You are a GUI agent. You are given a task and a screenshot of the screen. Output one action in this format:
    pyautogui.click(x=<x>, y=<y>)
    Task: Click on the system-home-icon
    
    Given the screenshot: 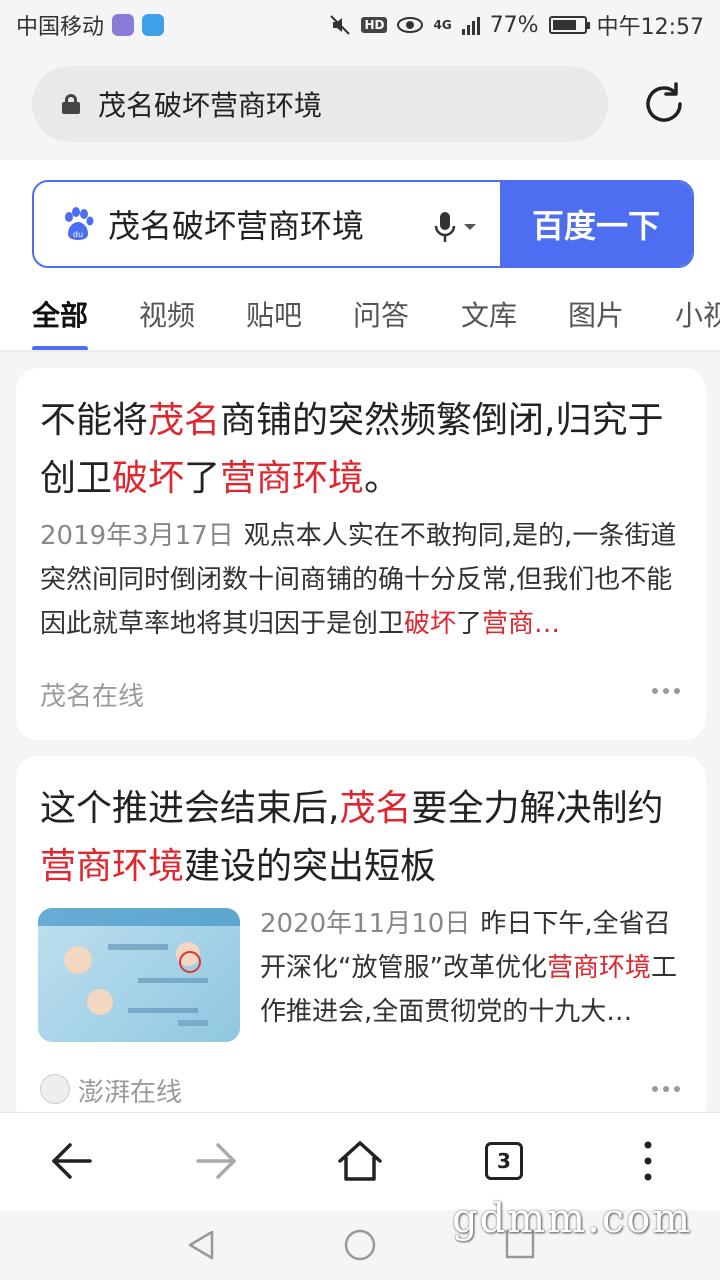 What is the action you would take?
    pyautogui.click(x=360, y=1245)
    